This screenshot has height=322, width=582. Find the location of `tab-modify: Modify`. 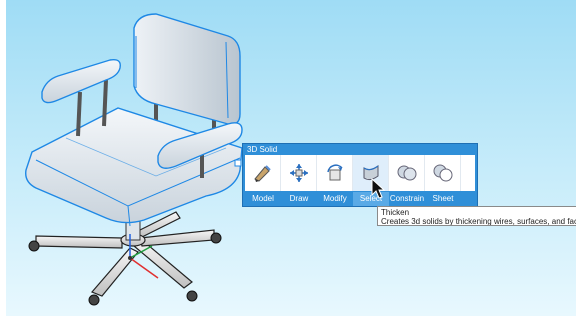

tab-modify: Modify is located at coordinates (335, 199).